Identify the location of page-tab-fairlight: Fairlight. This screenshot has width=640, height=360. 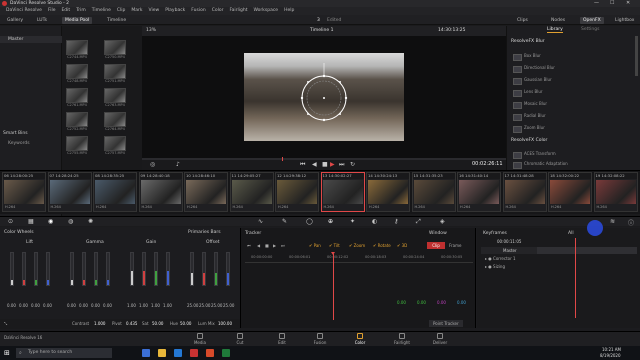
(402, 338).